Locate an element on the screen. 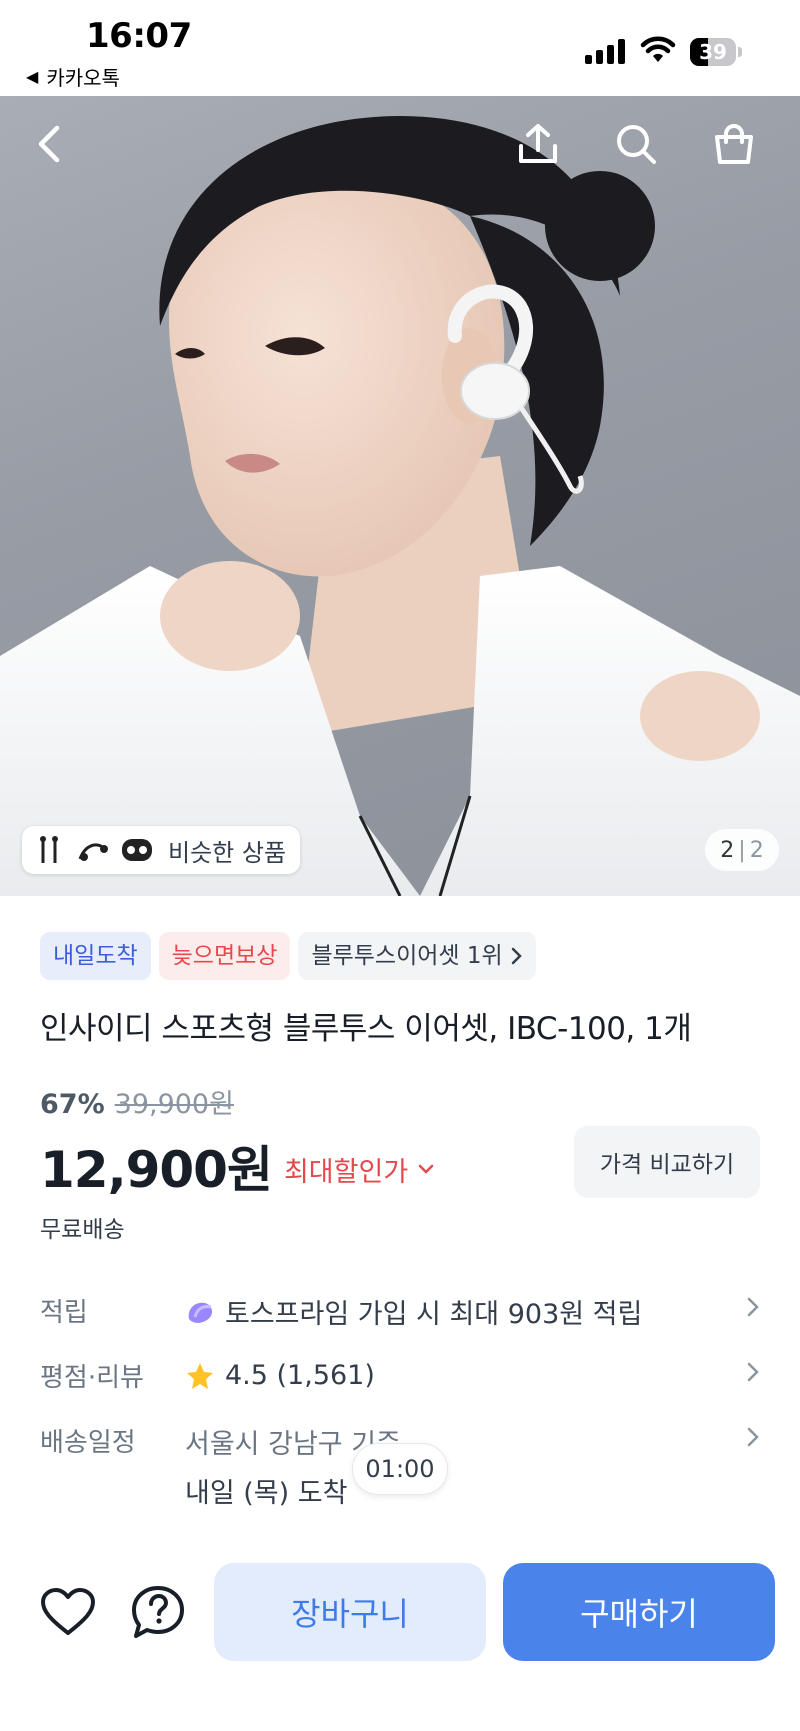 The image size is (800, 1731). original-price: 39,900원 is located at coordinates (174, 1104).